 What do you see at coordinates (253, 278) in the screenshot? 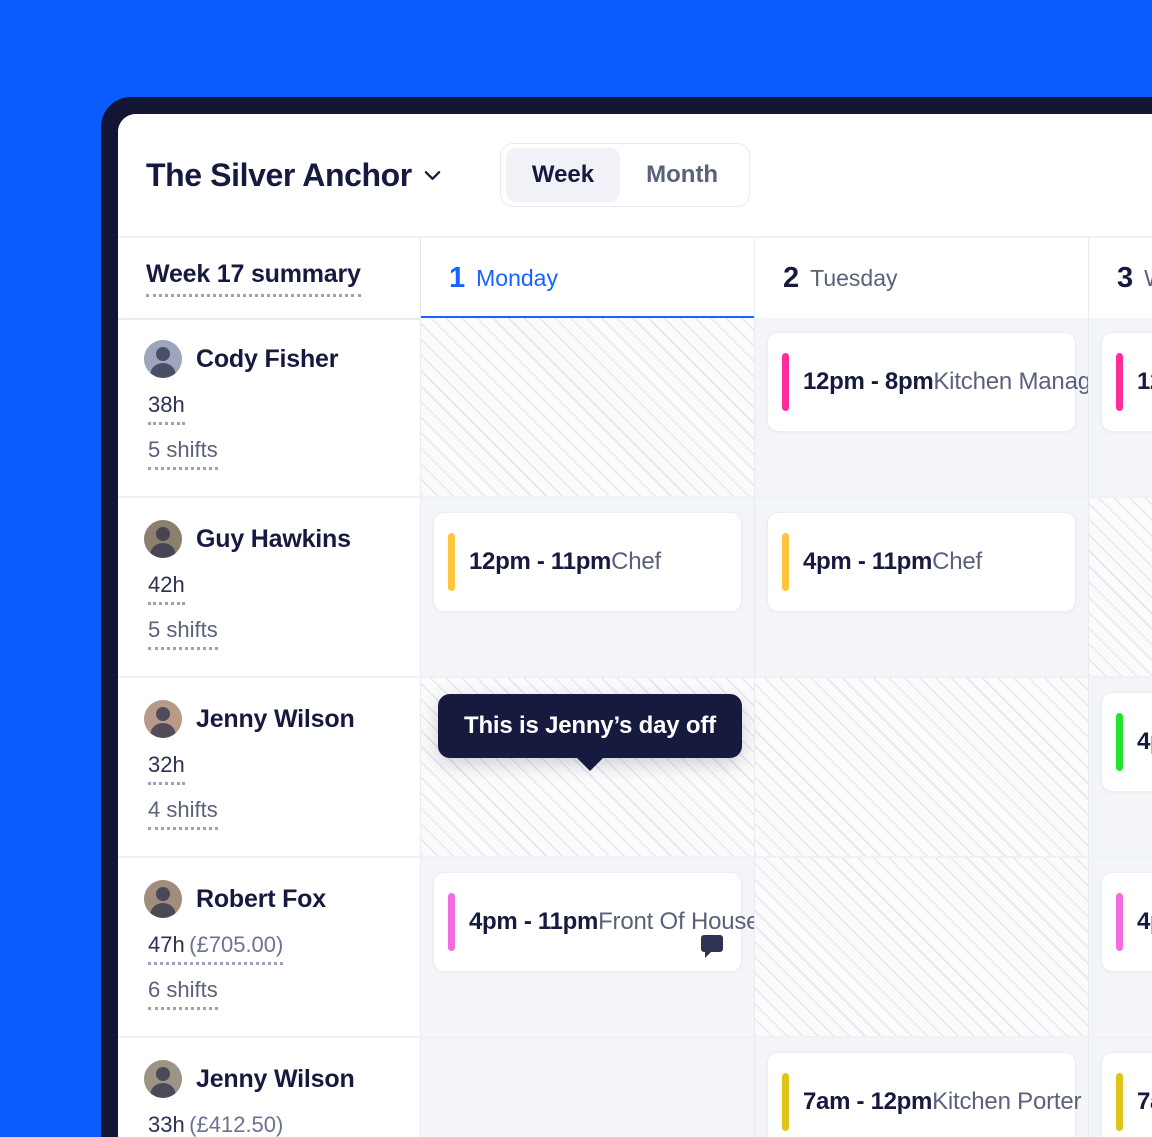
I see `week-summary-label: Week 17 summary` at bounding box center [253, 278].